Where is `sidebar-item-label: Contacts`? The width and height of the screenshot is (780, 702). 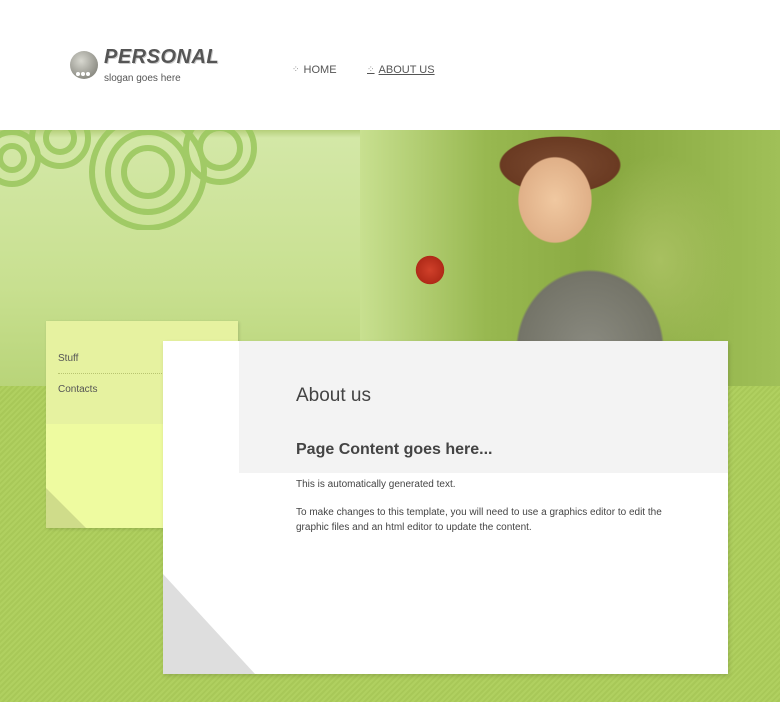
sidebar-item-label: Contacts is located at coordinates (78, 389).